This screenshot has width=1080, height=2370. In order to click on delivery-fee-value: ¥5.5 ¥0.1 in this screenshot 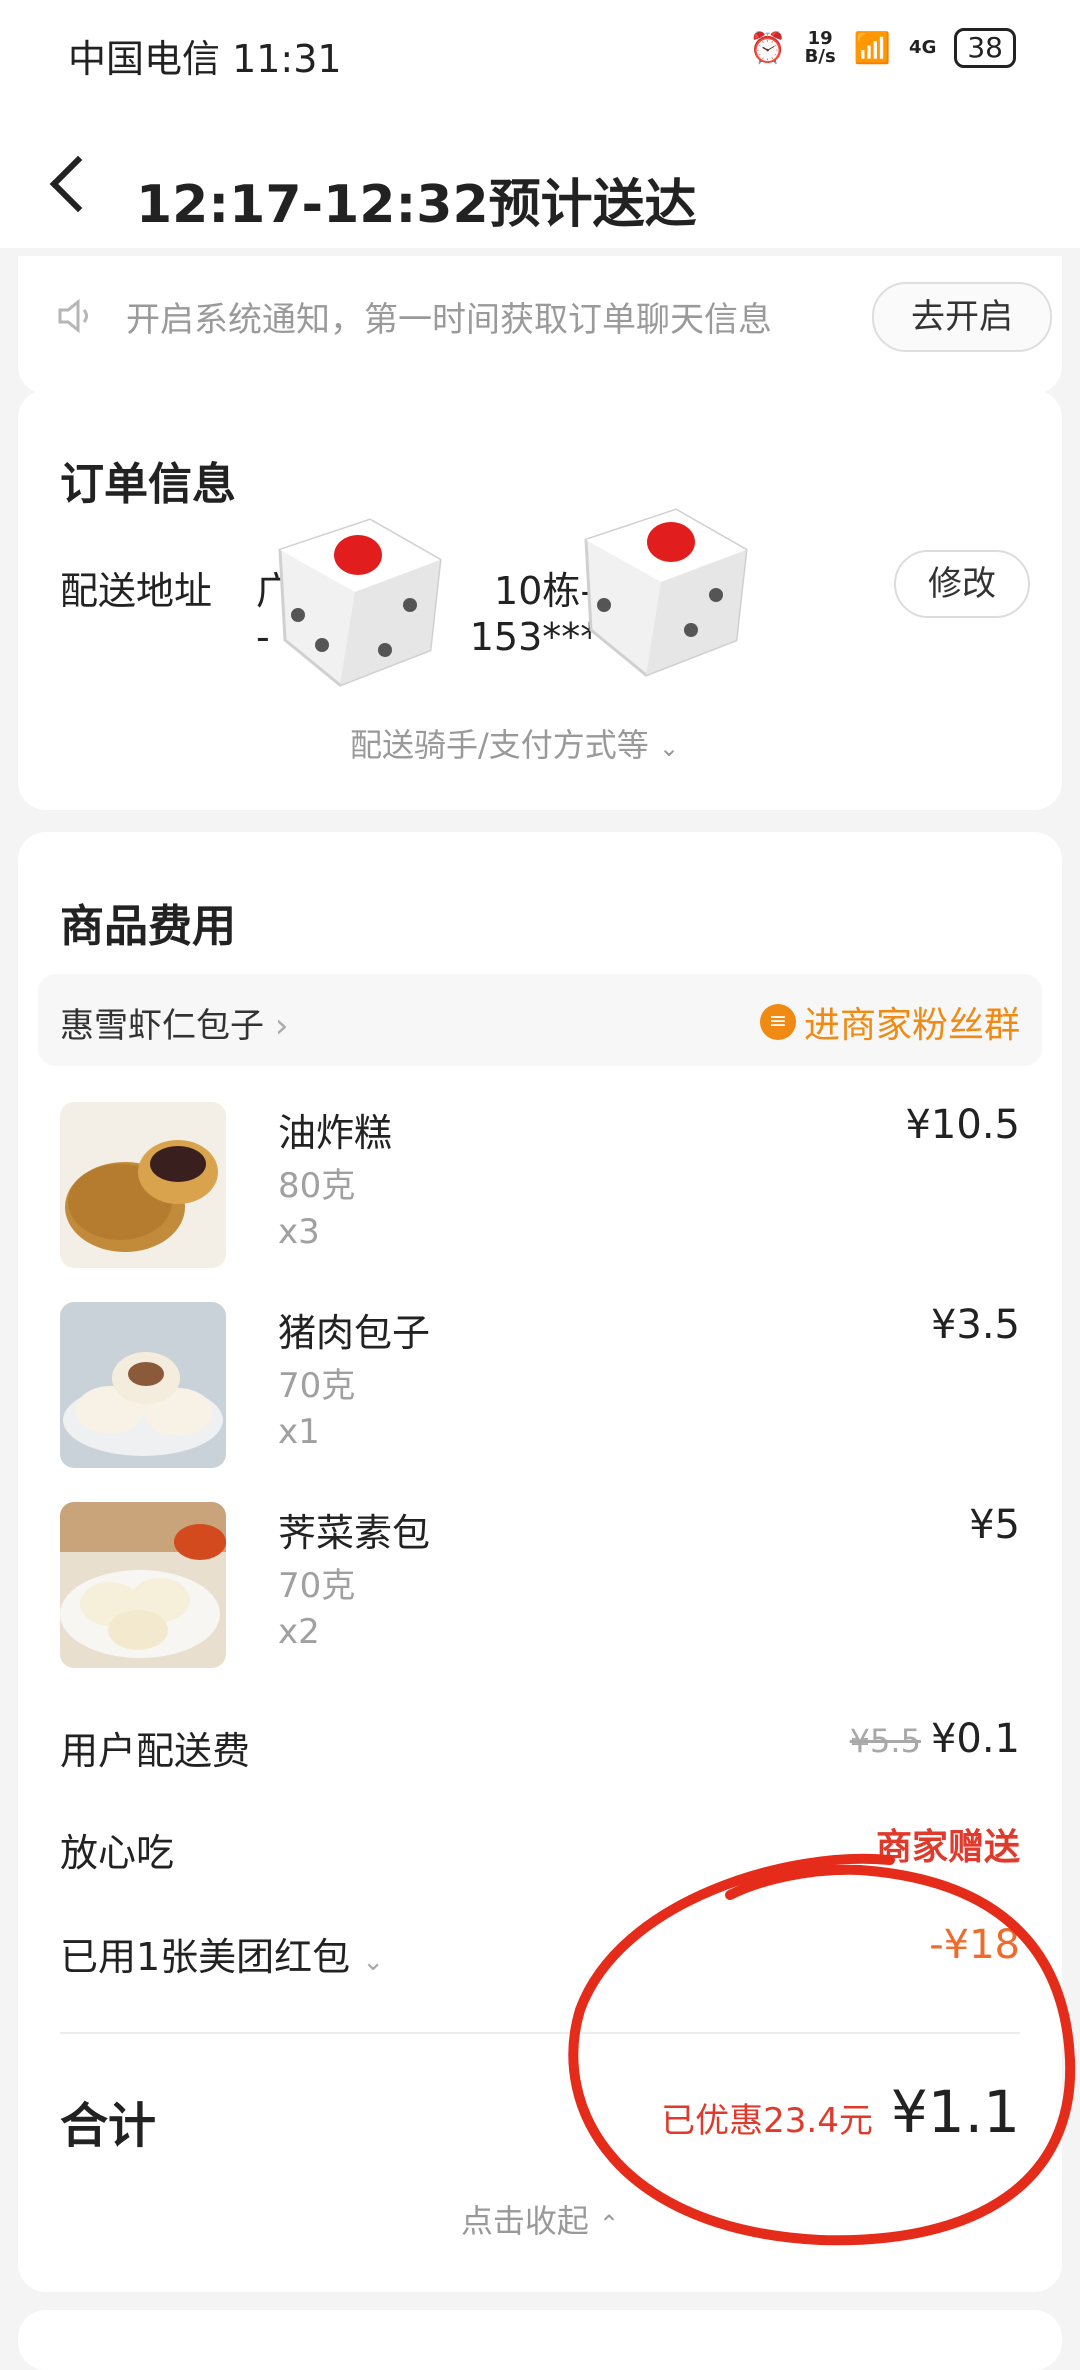, I will do `click(935, 1739)`.